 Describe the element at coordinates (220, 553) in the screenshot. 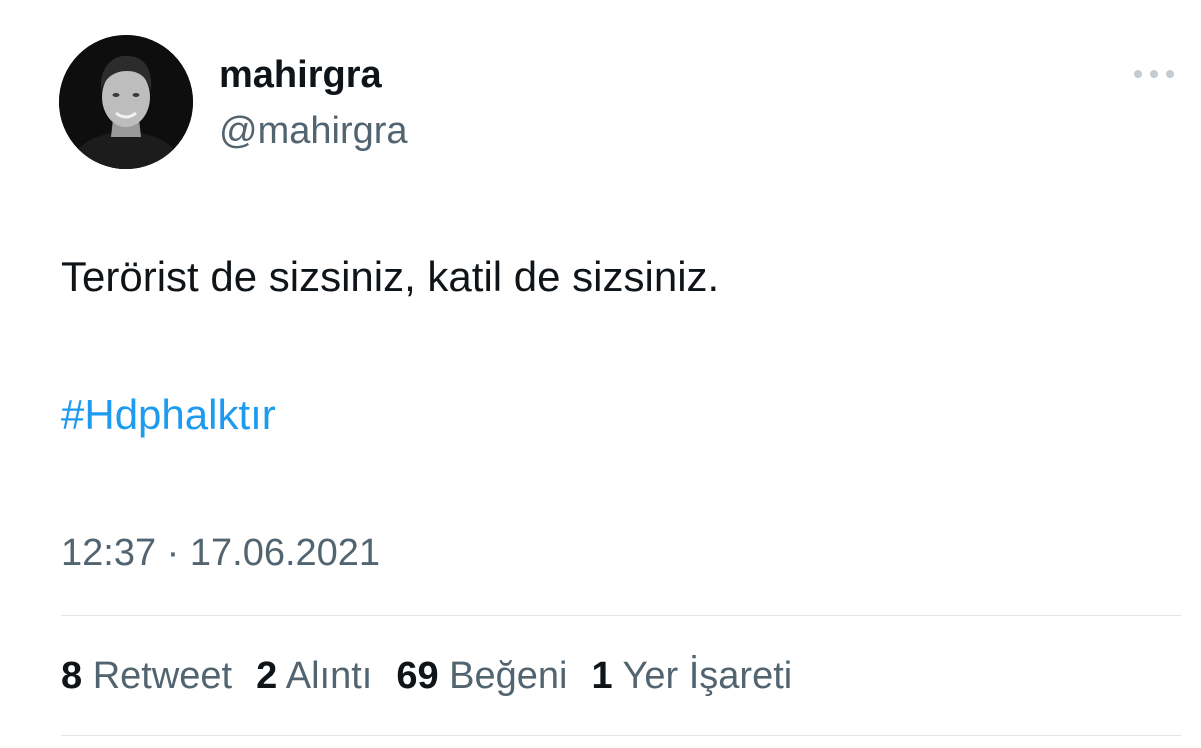

I see `tweet-timestamp: 12:37 · 17.06.2021` at that location.